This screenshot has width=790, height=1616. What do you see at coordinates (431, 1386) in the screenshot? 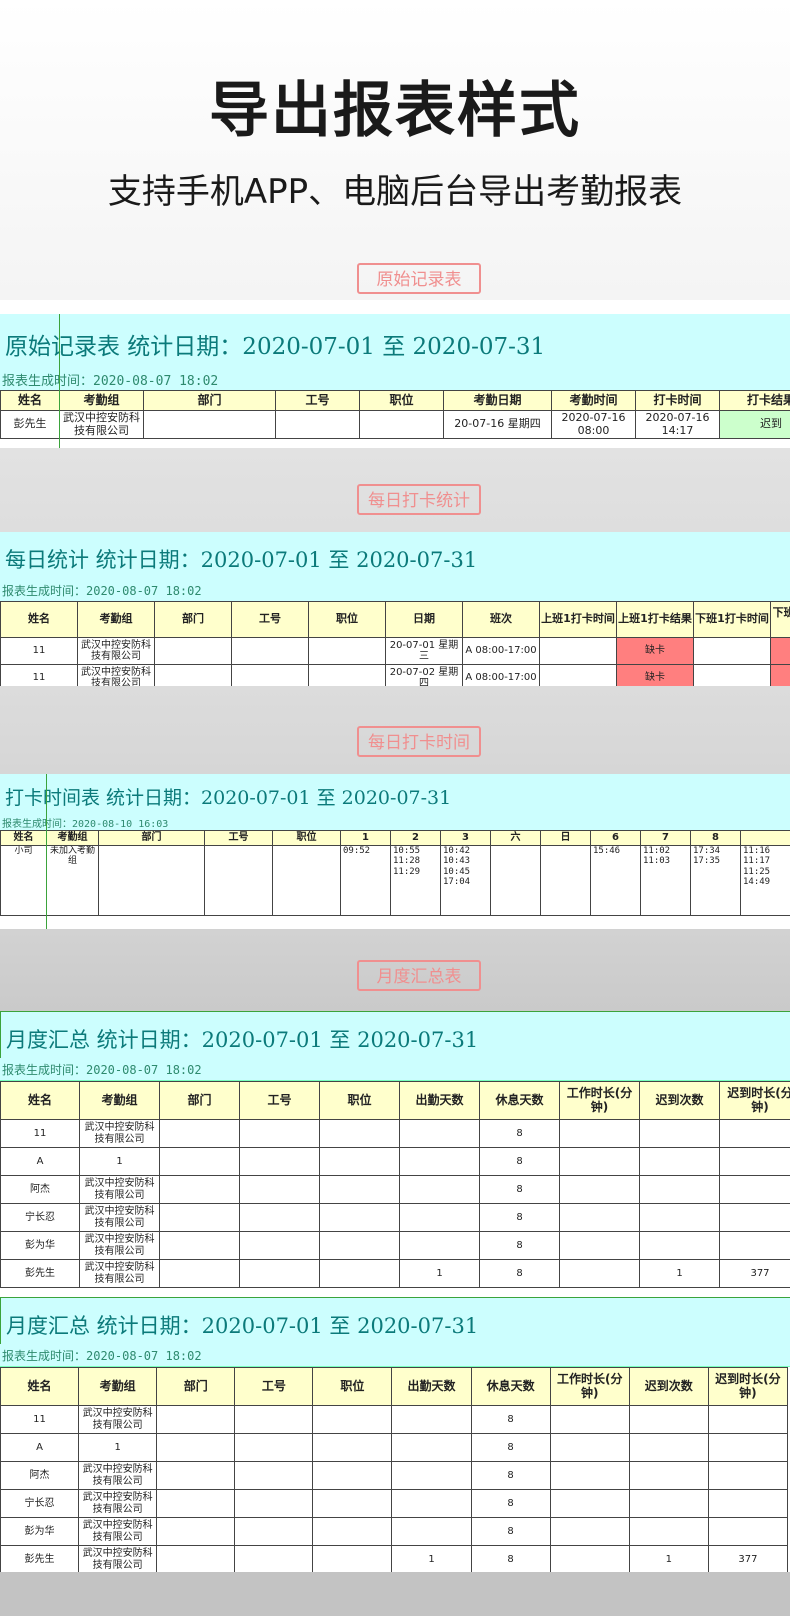
I see `column-header: 出勤天数` at bounding box center [431, 1386].